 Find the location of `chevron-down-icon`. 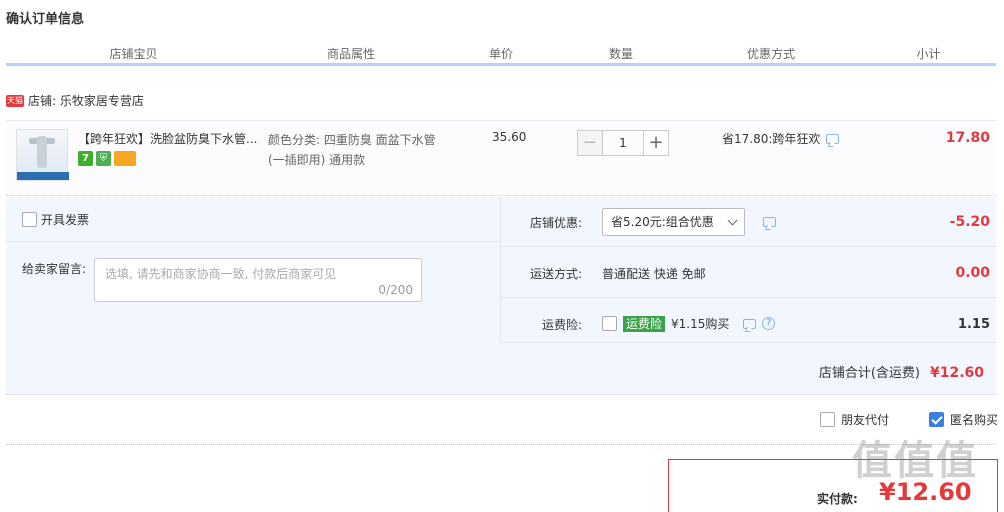

chevron-down-icon is located at coordinates (732, 220).